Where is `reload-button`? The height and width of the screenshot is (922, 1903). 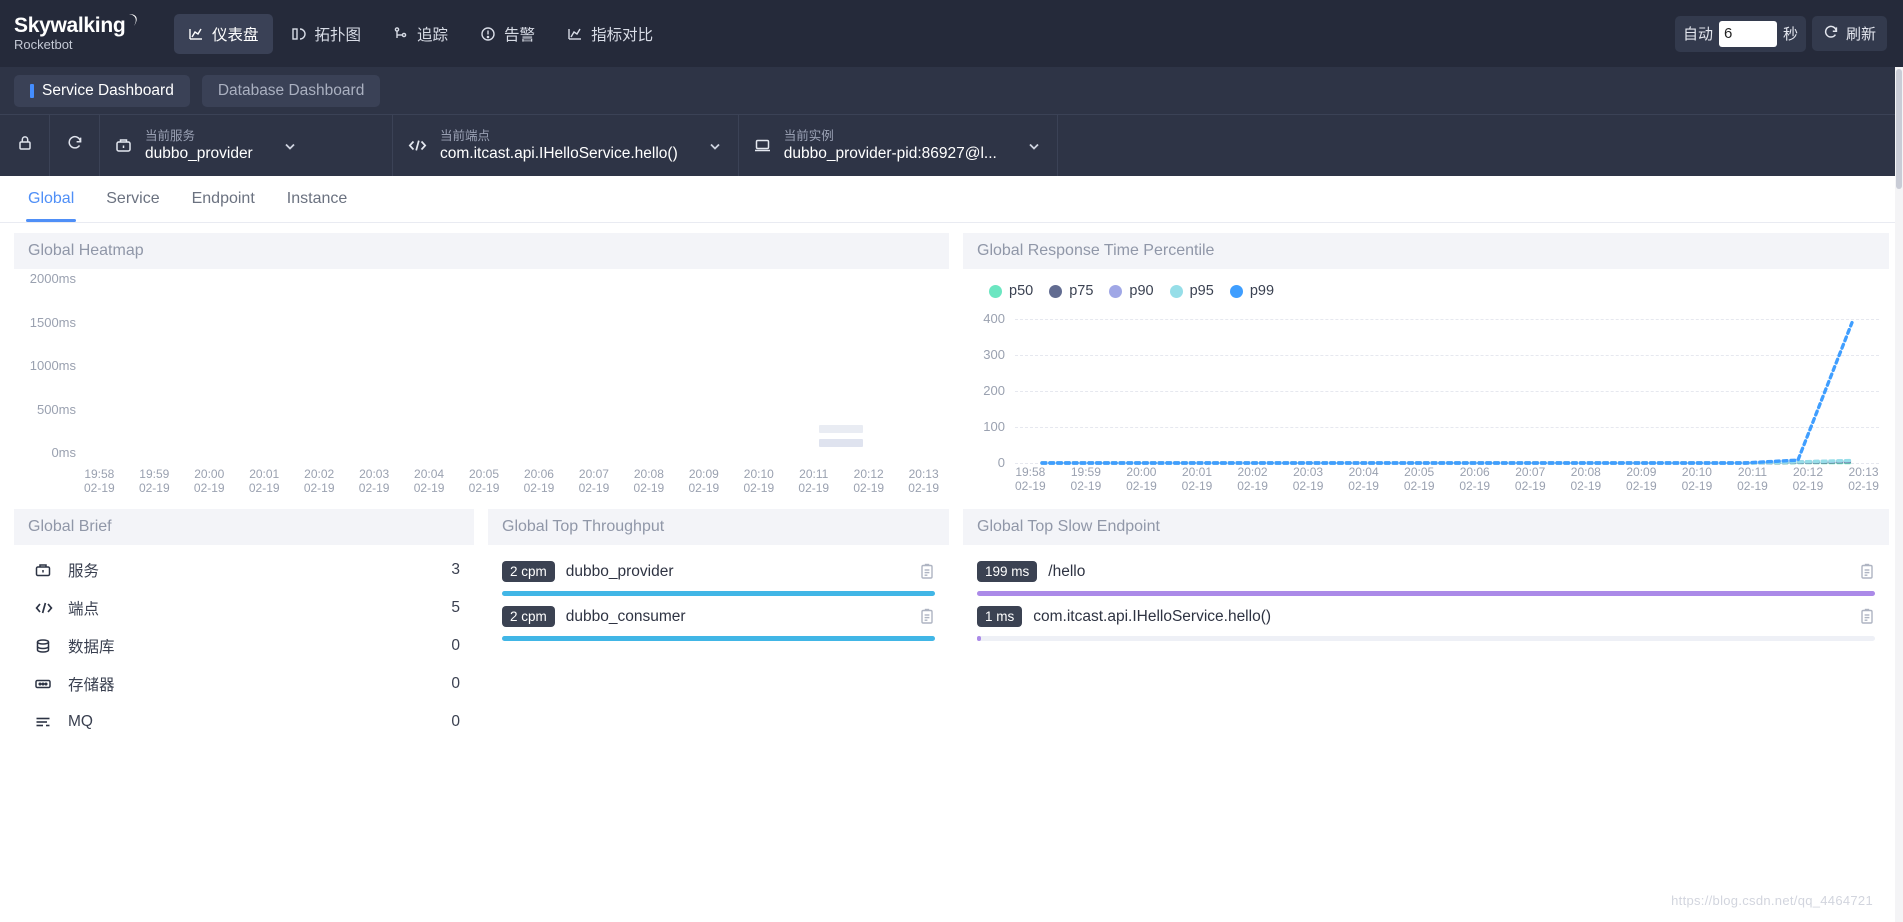
reload-button is located at coordinates (75, 145).